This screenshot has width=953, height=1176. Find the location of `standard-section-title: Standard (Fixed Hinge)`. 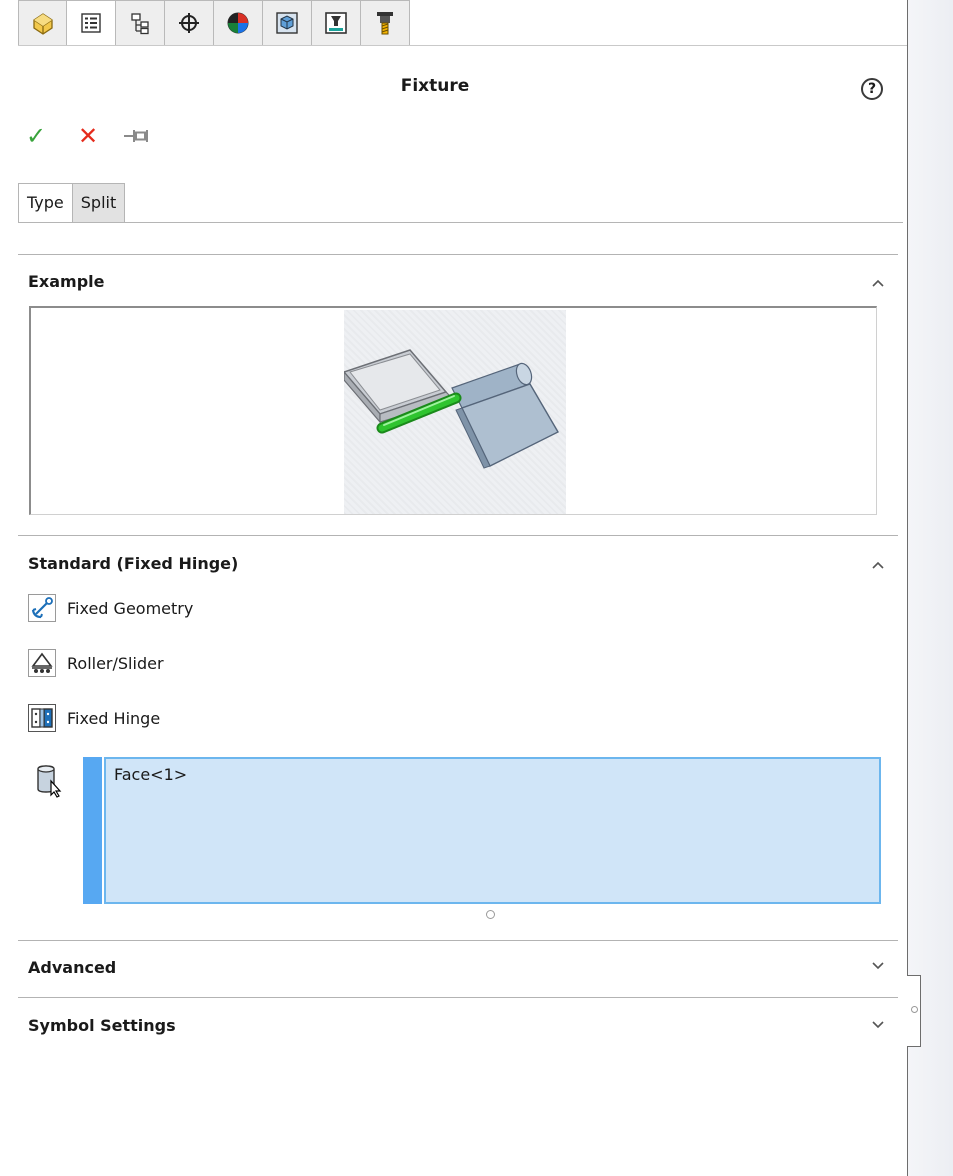

standard-section-title: Standard (Fixed Hinge) is located at coordinates (133, 563).